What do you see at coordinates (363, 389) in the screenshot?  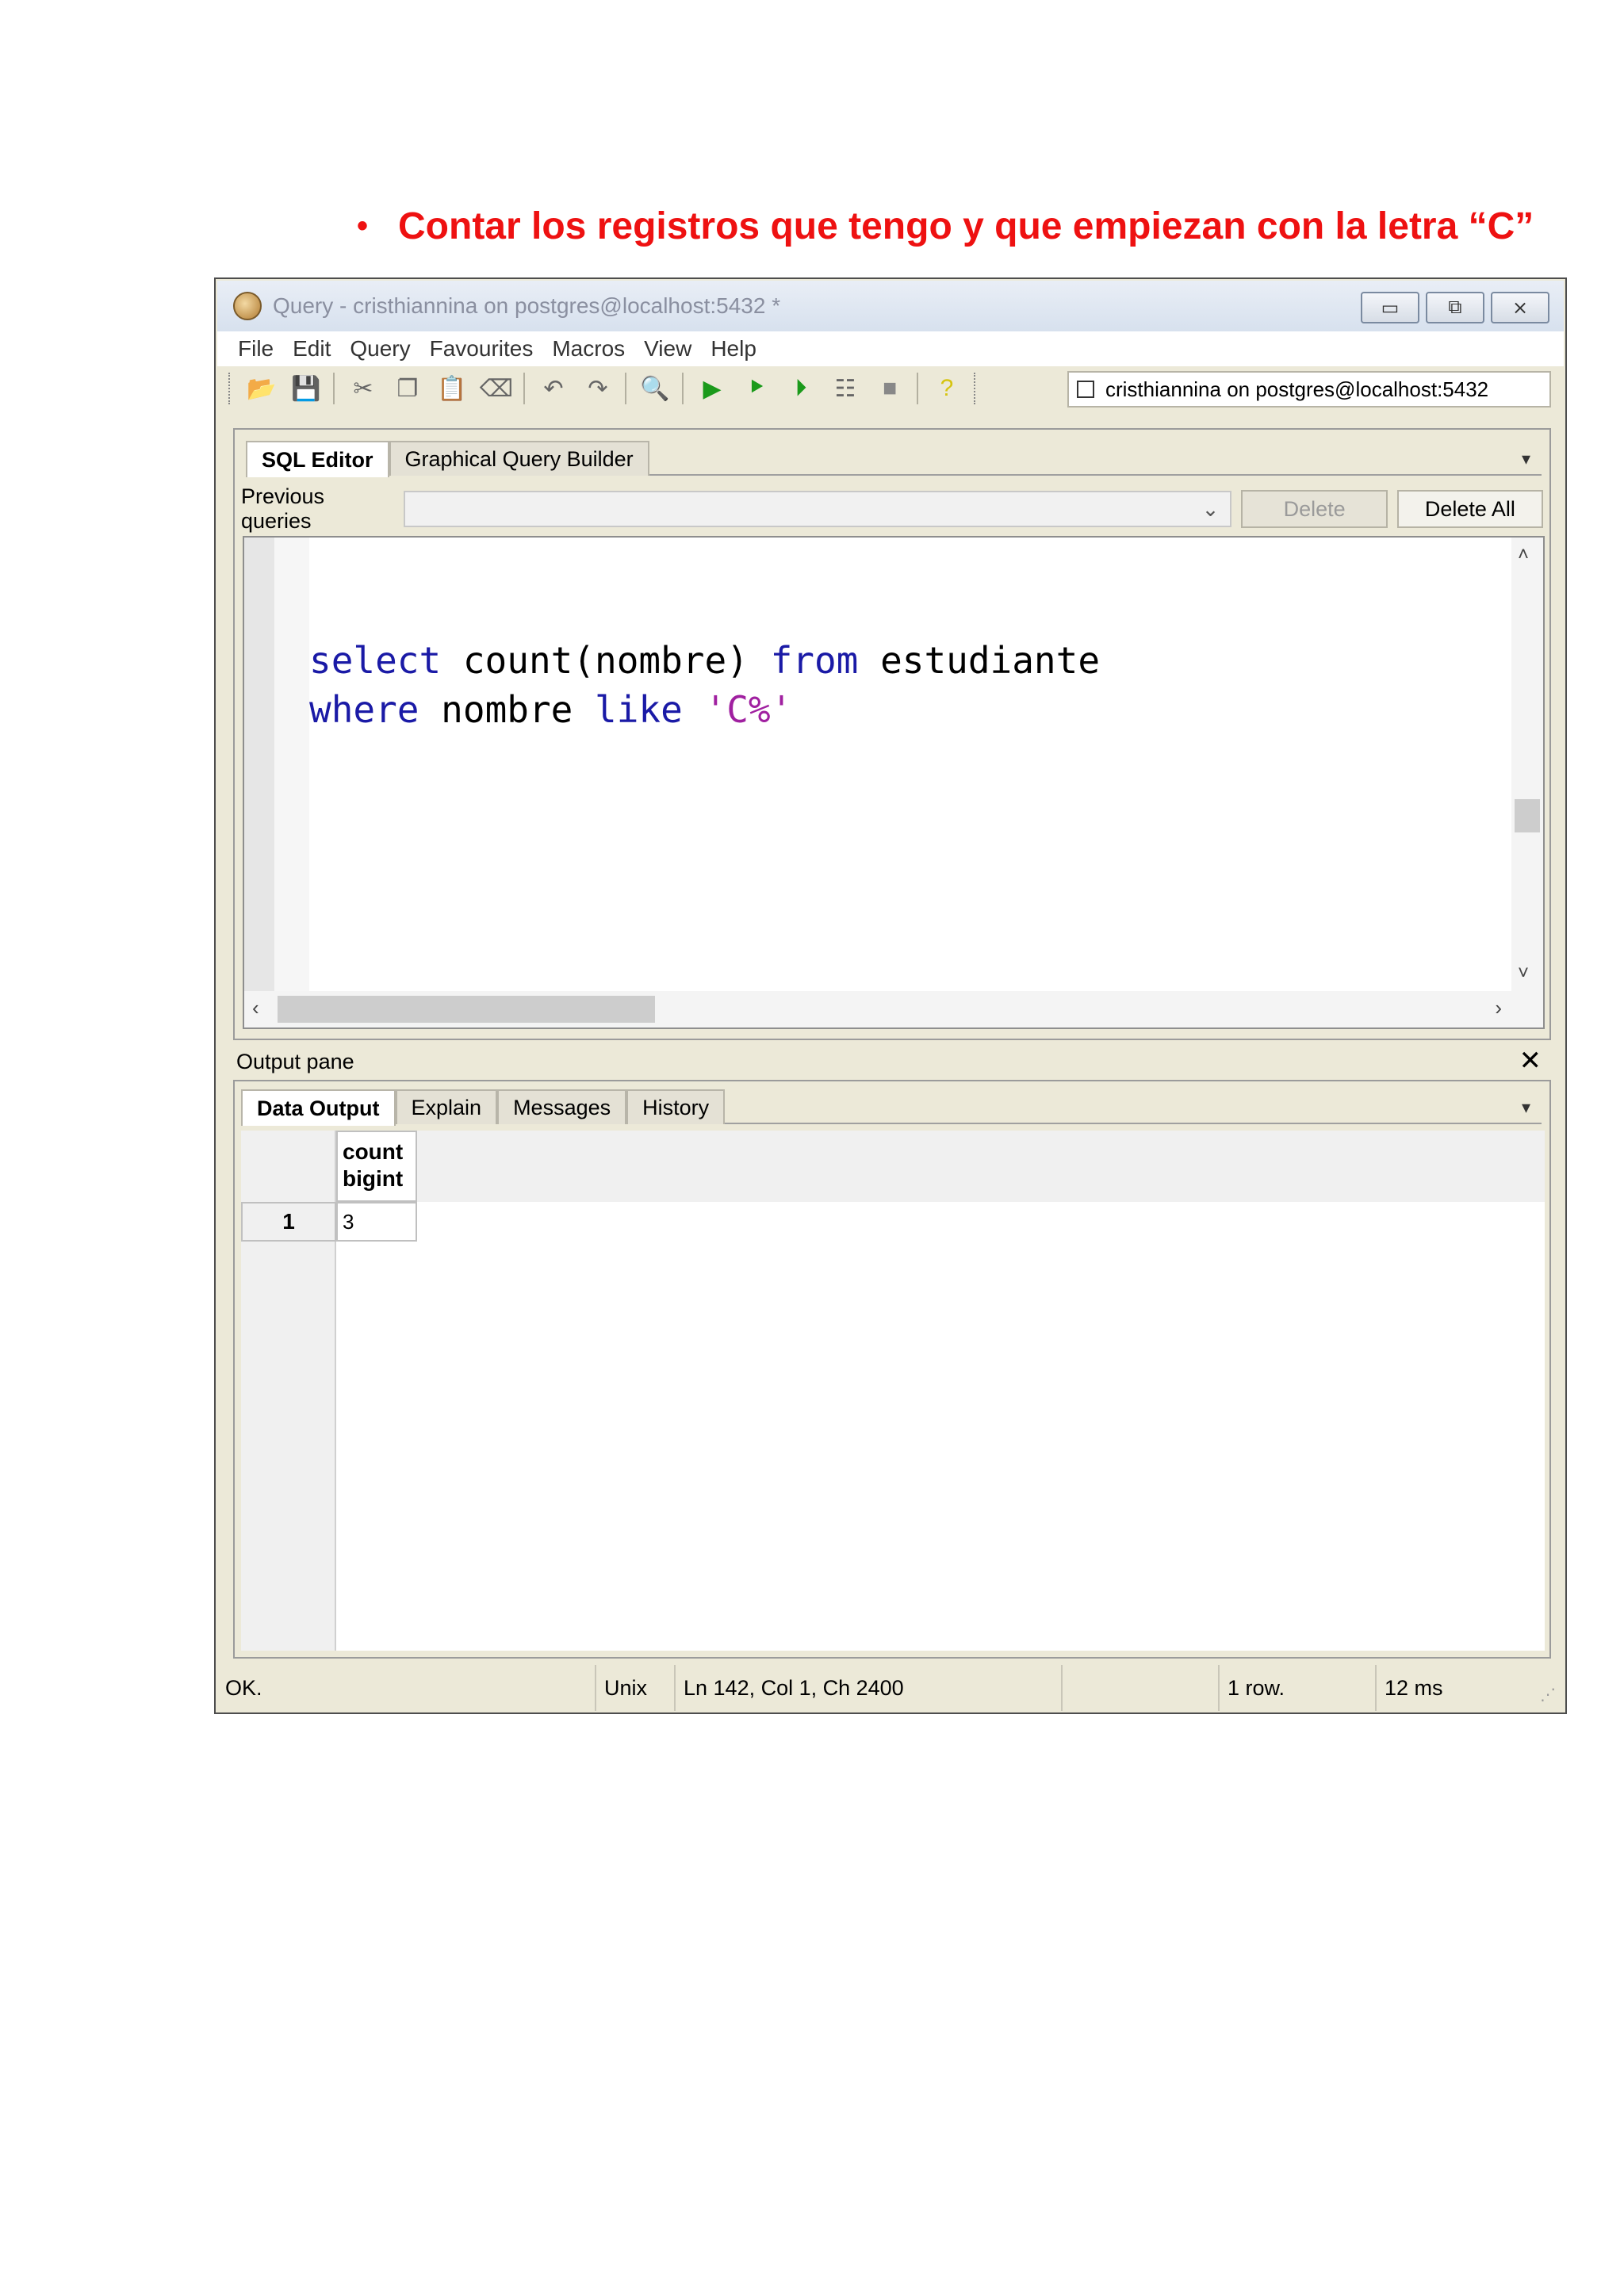 I see `cut-icon: ✂` at bounding box center [363, 389].